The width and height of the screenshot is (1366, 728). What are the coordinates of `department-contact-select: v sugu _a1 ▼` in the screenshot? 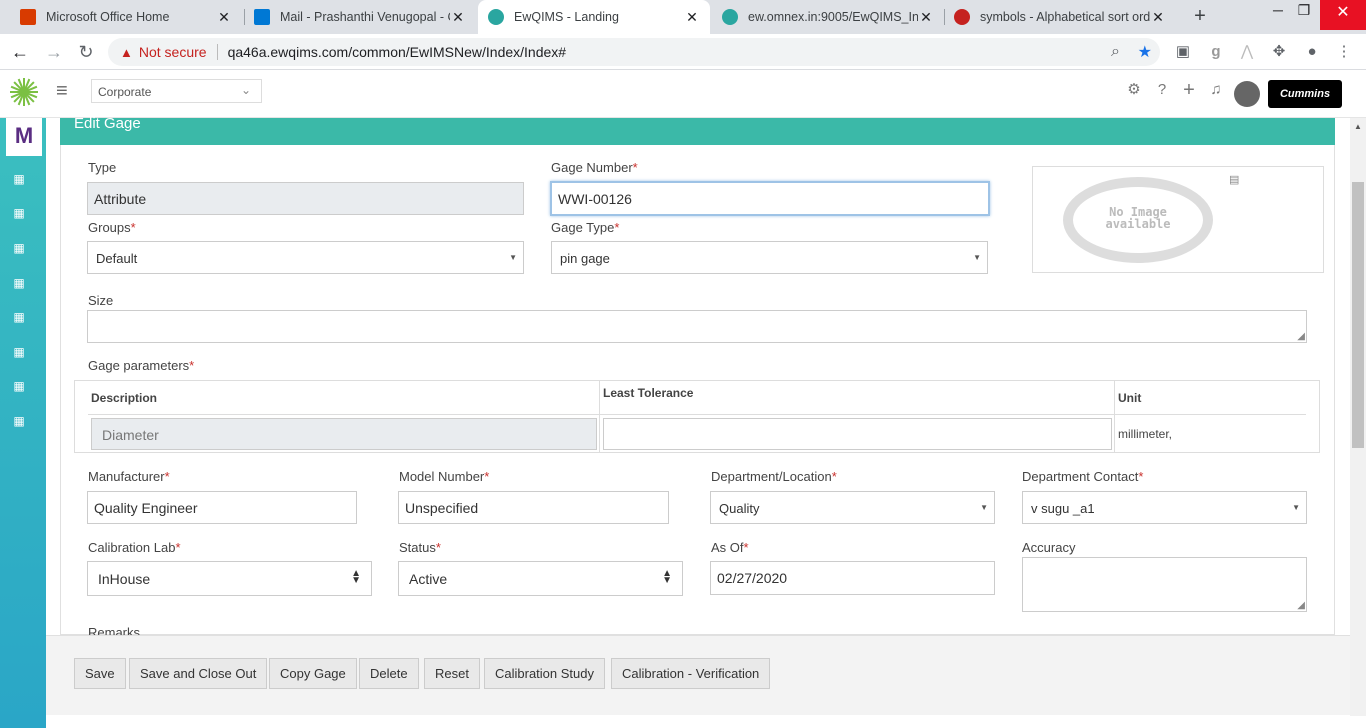 It's located at (1164, 507).